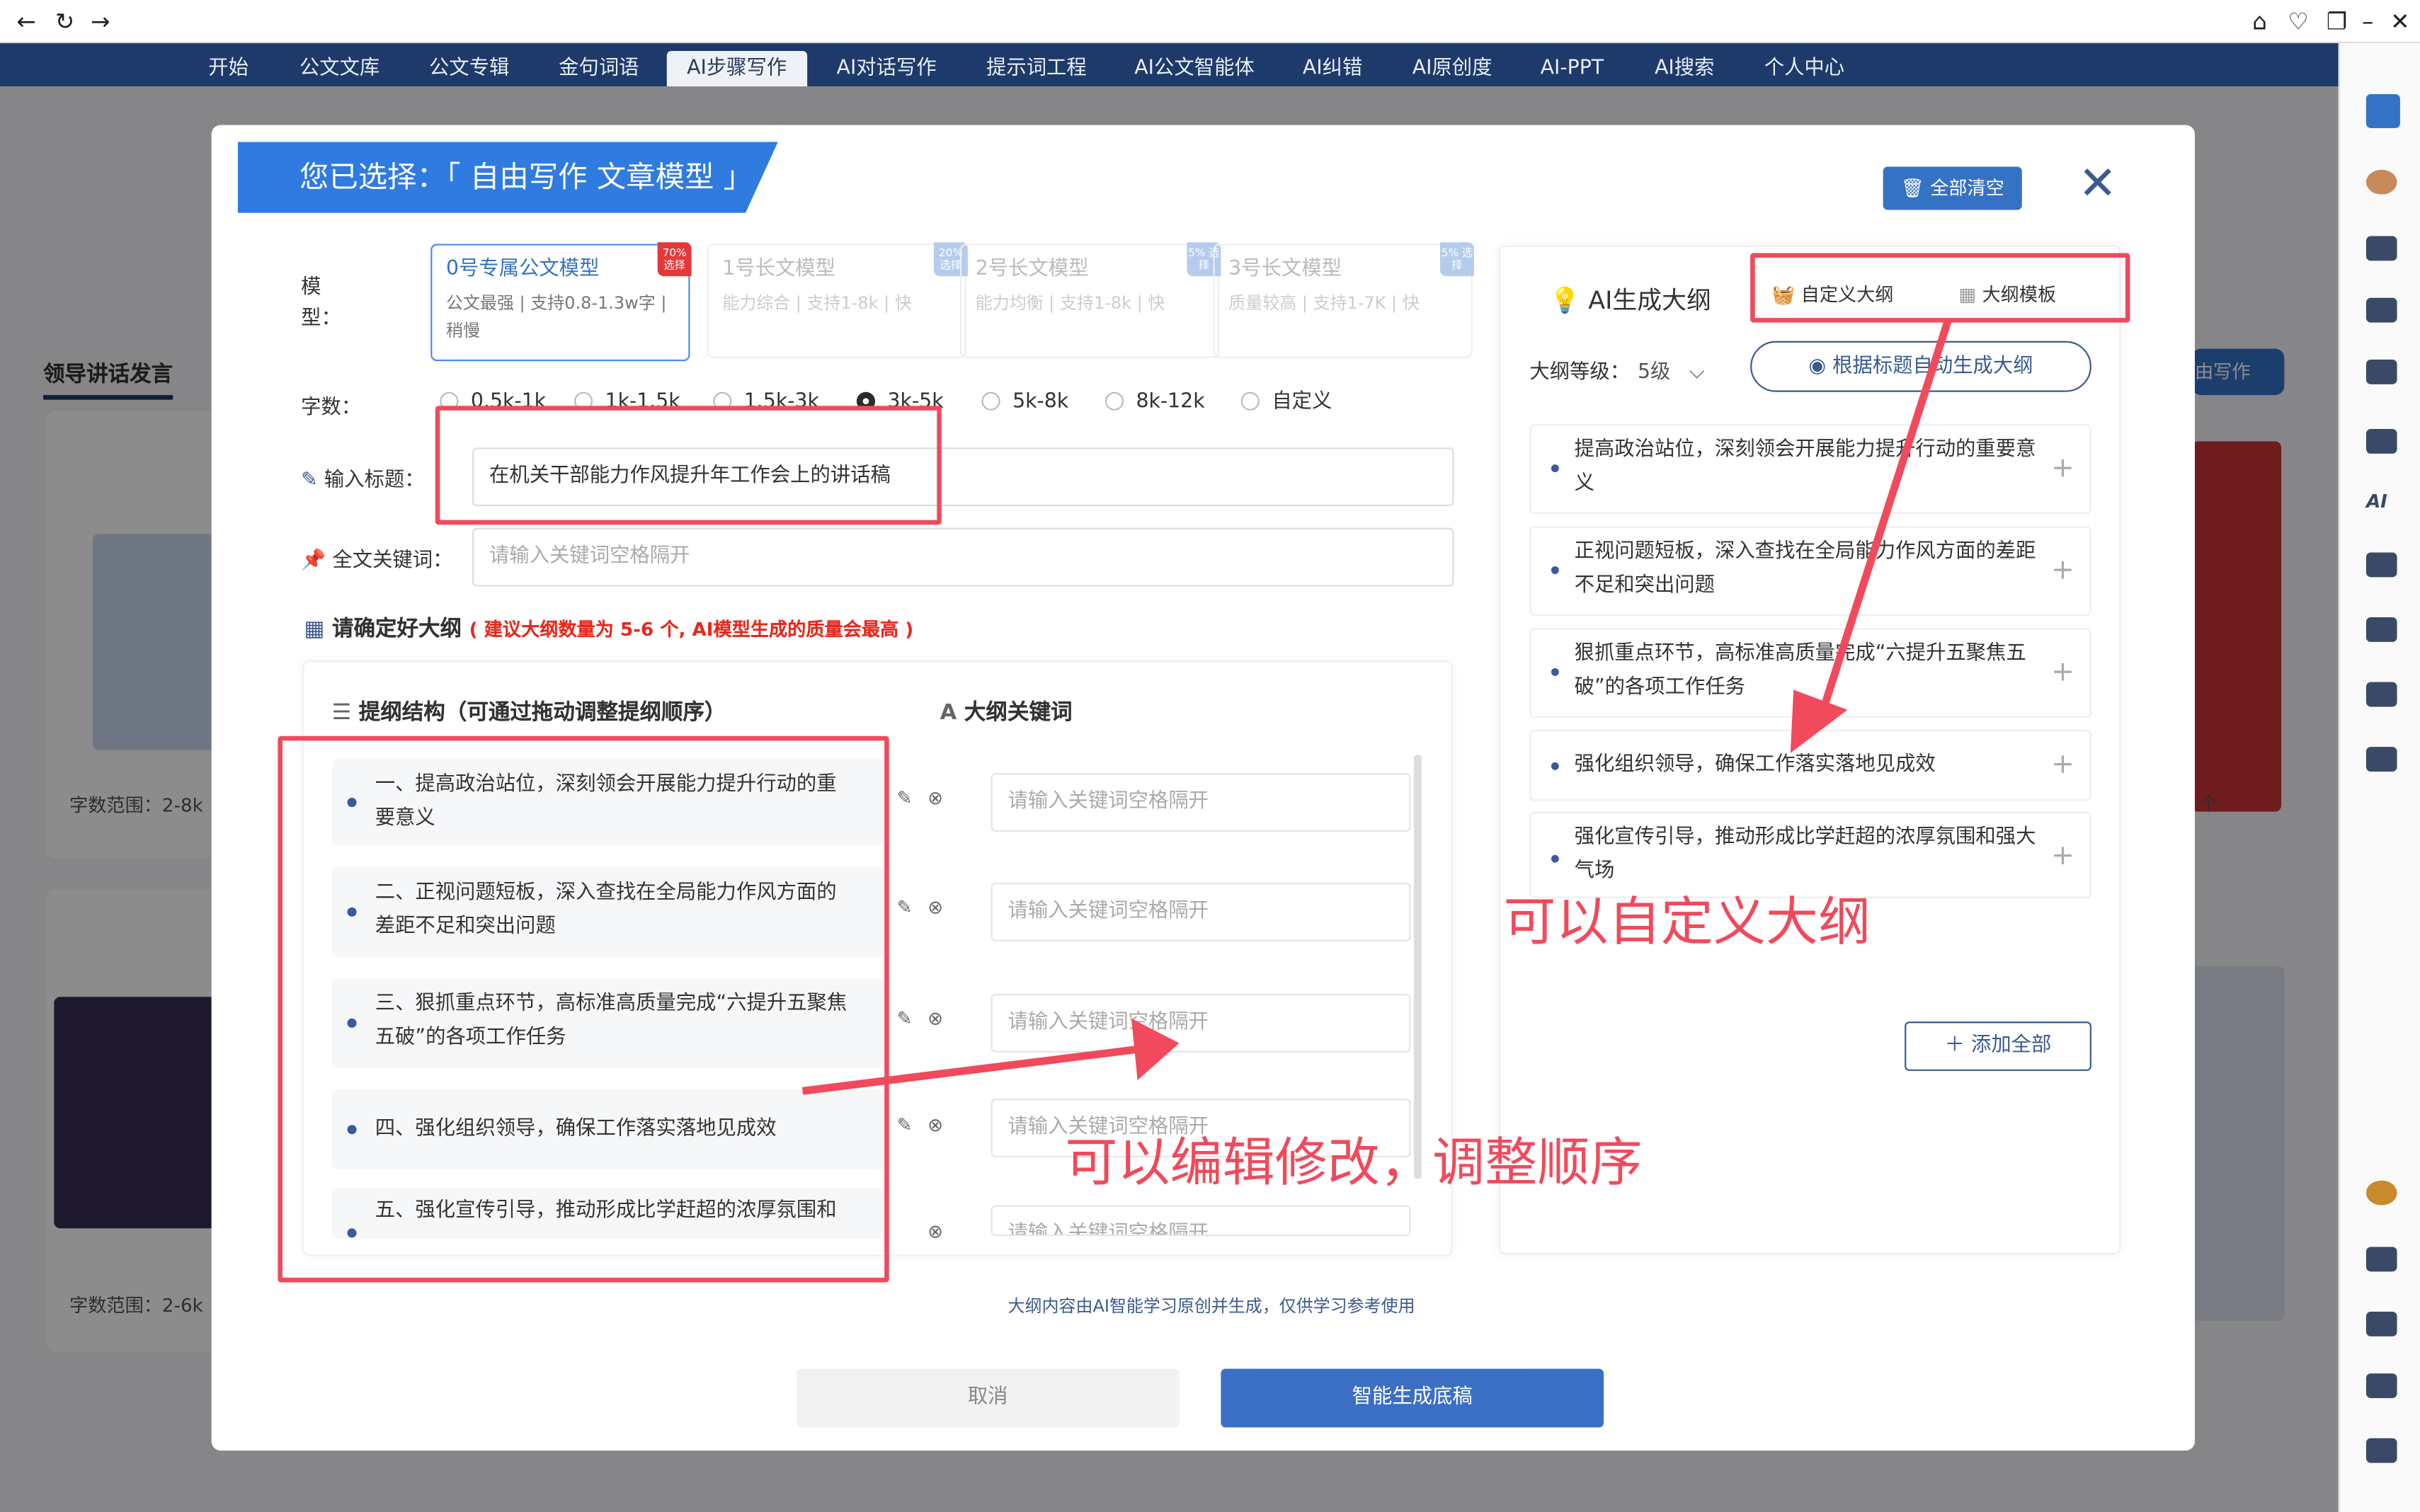  What do you see at coordinates (1194, 68) in the screenshot?
I see `nav-tab: AI公文智能体` at bounding box center [1194, 68].